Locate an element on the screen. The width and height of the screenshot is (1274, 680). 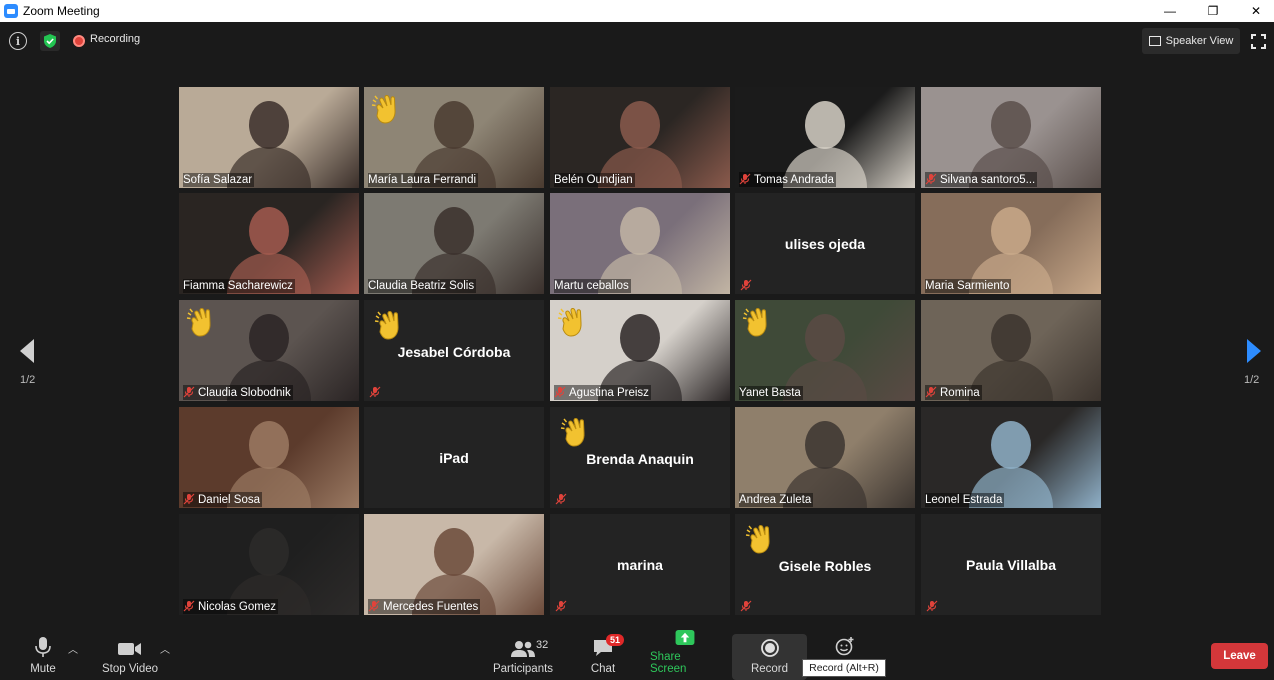
fullscreen-icon is located at coordinates (1258, 41).